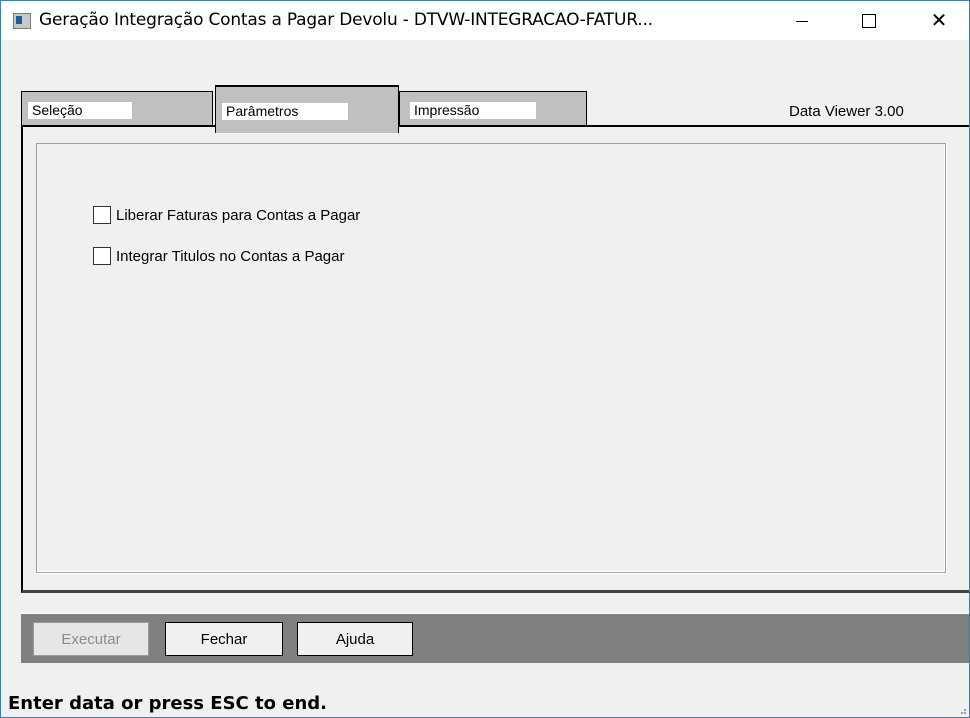  I want to click on status-text: Enter data or press ESC to end., so click(168, 703).